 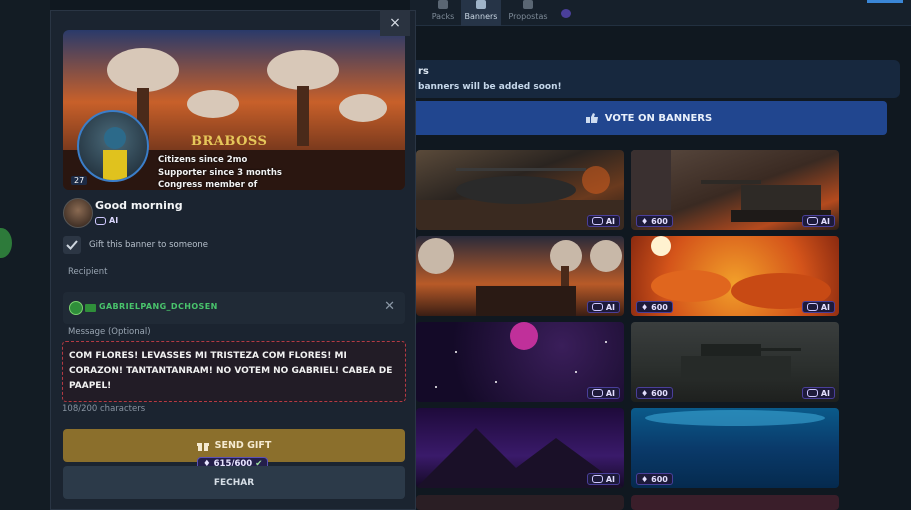 What do you see at coordinates (655, 79) in the screenshot?
I see `info-notice: rs banners will be added soon!` at bounding box center [655, 79].